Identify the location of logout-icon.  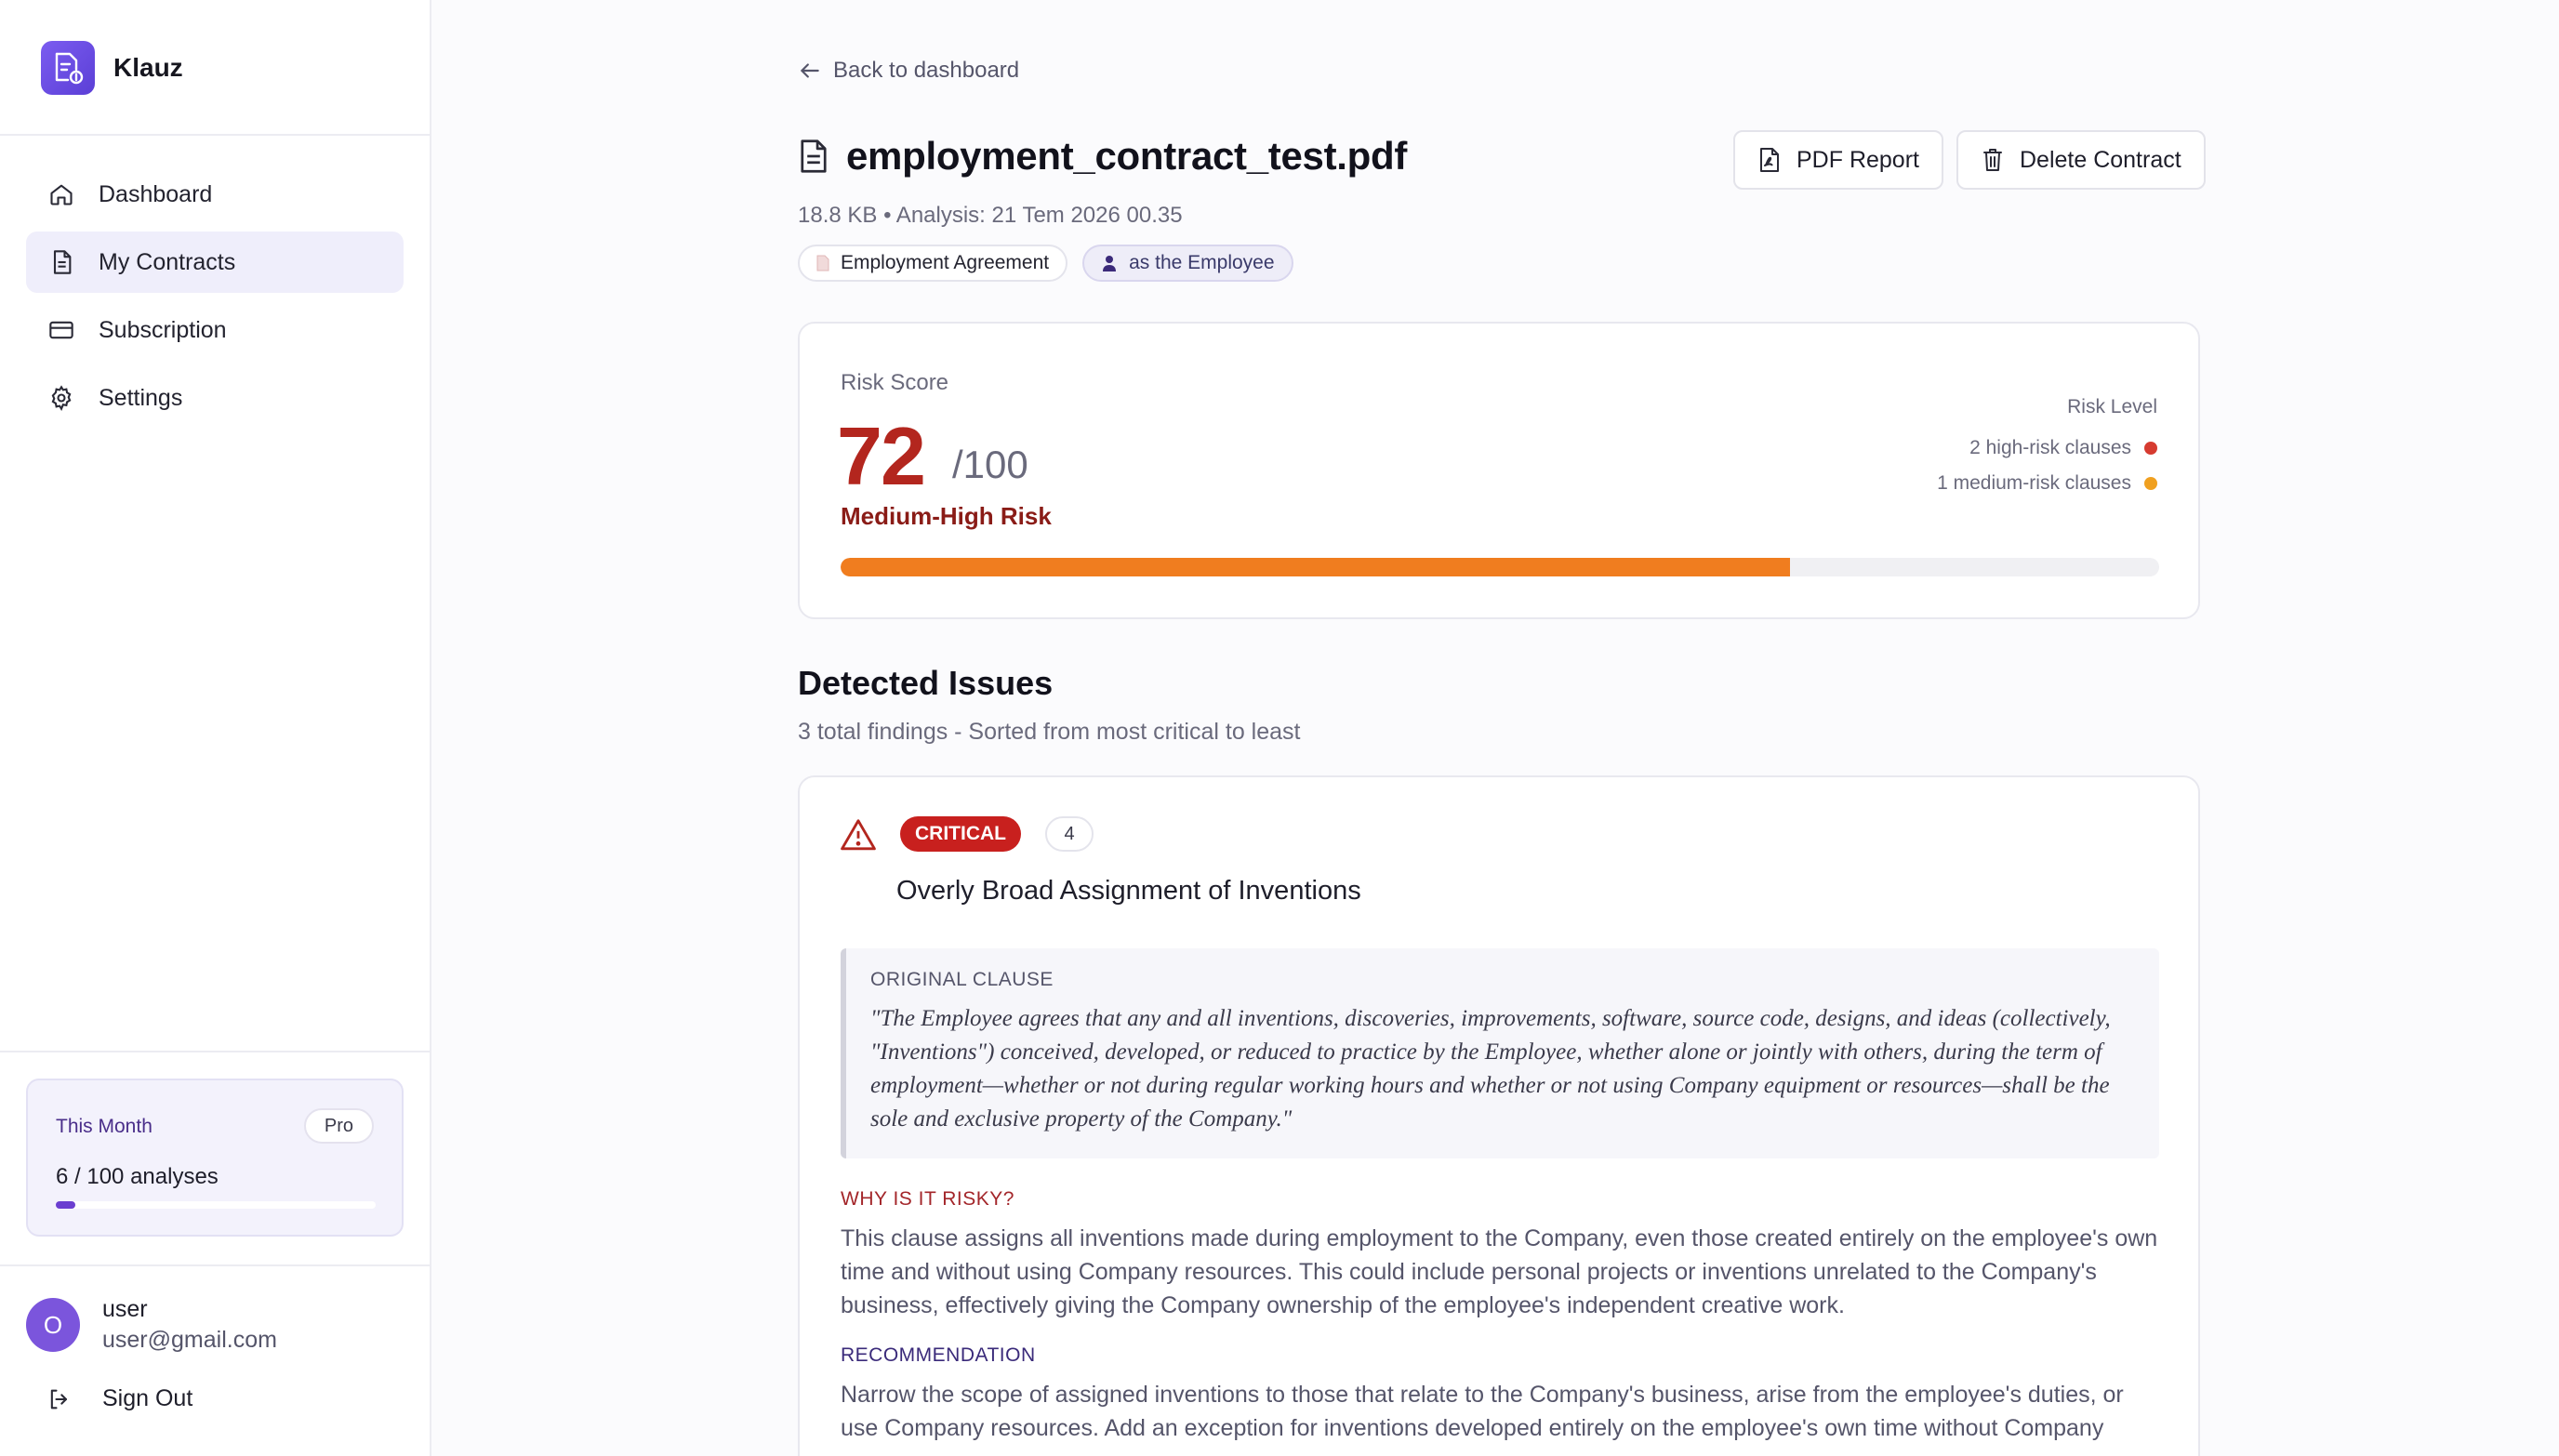
(59, 1399).